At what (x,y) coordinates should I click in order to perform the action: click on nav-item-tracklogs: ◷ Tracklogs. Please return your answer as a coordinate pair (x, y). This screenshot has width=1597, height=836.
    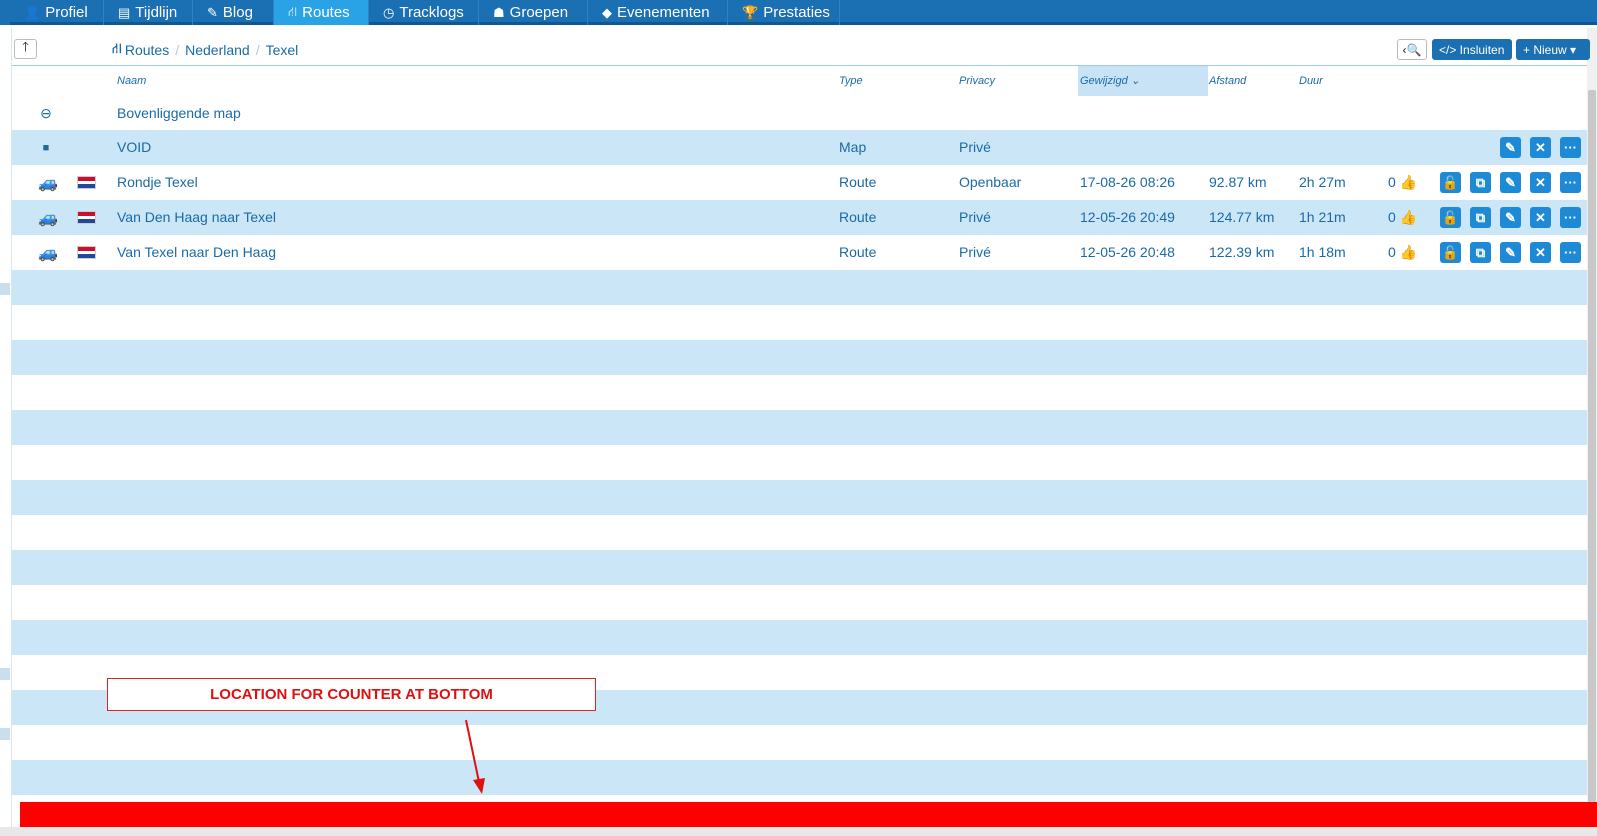
    Looking at the image, I should click on (424, 12).